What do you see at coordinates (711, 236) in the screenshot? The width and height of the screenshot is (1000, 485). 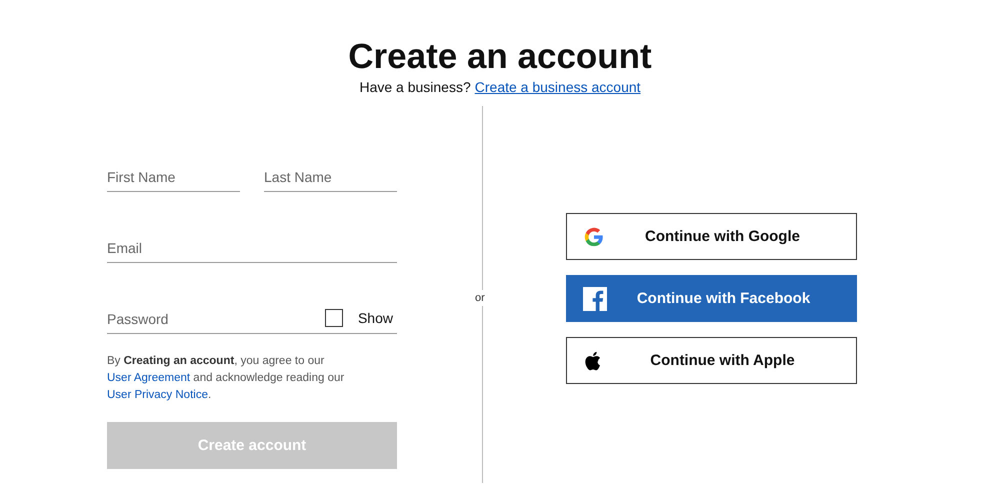 I see `google-sign-in-button: Continue with Google` at bounding box center [711, 236].